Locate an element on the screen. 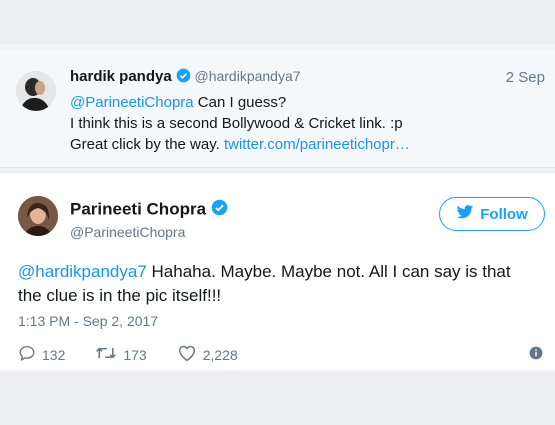  tweet-actions: 132 173 2,228 is located at coordinates (143, 354).